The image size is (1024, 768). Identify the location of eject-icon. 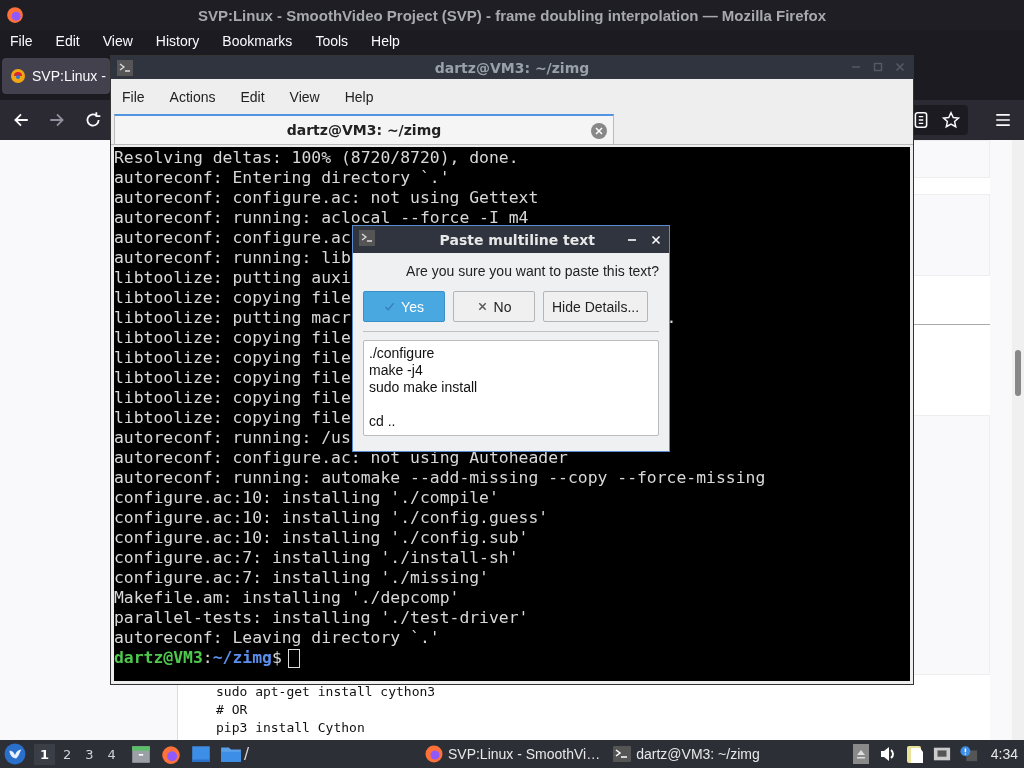
(860, 754).